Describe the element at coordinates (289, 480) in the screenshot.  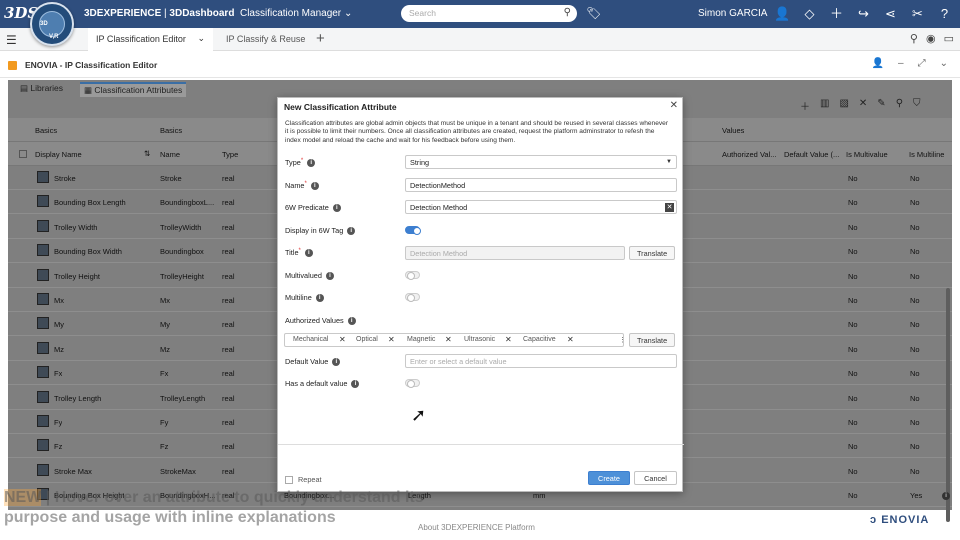
I see `repeat-checkbox` at that location.